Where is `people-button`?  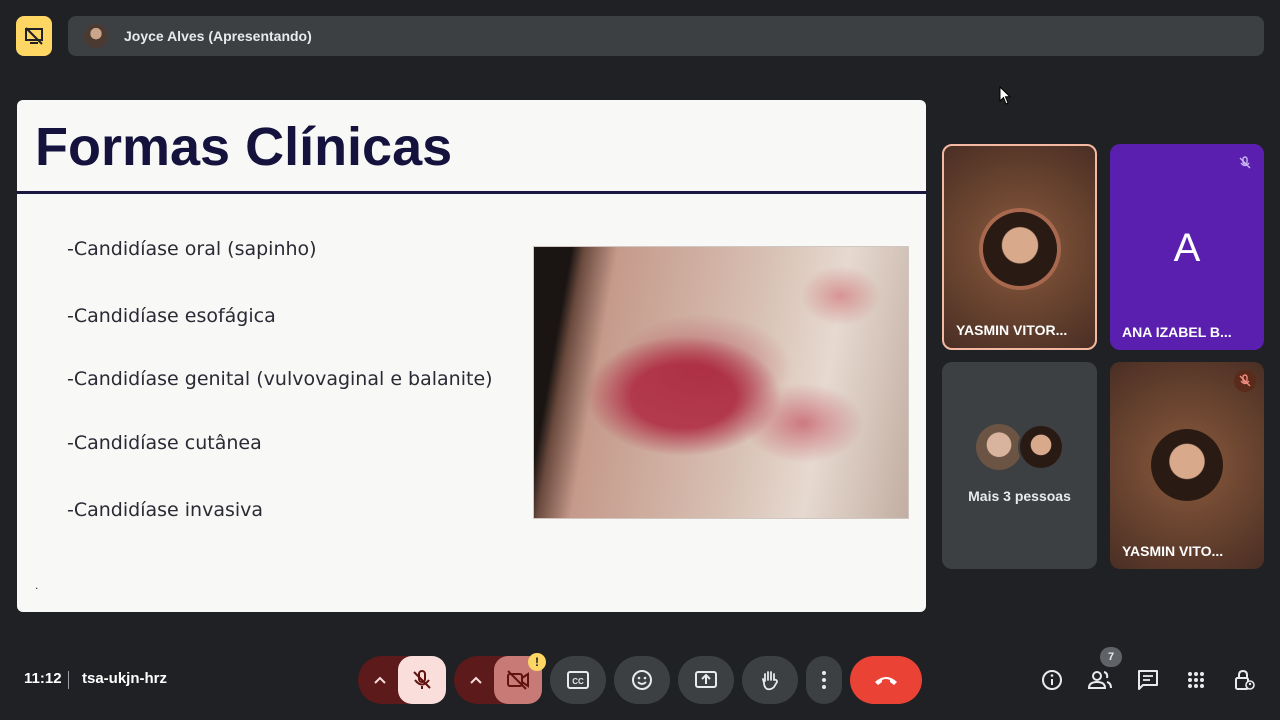 people-button is located at coordinates (1100, 680).